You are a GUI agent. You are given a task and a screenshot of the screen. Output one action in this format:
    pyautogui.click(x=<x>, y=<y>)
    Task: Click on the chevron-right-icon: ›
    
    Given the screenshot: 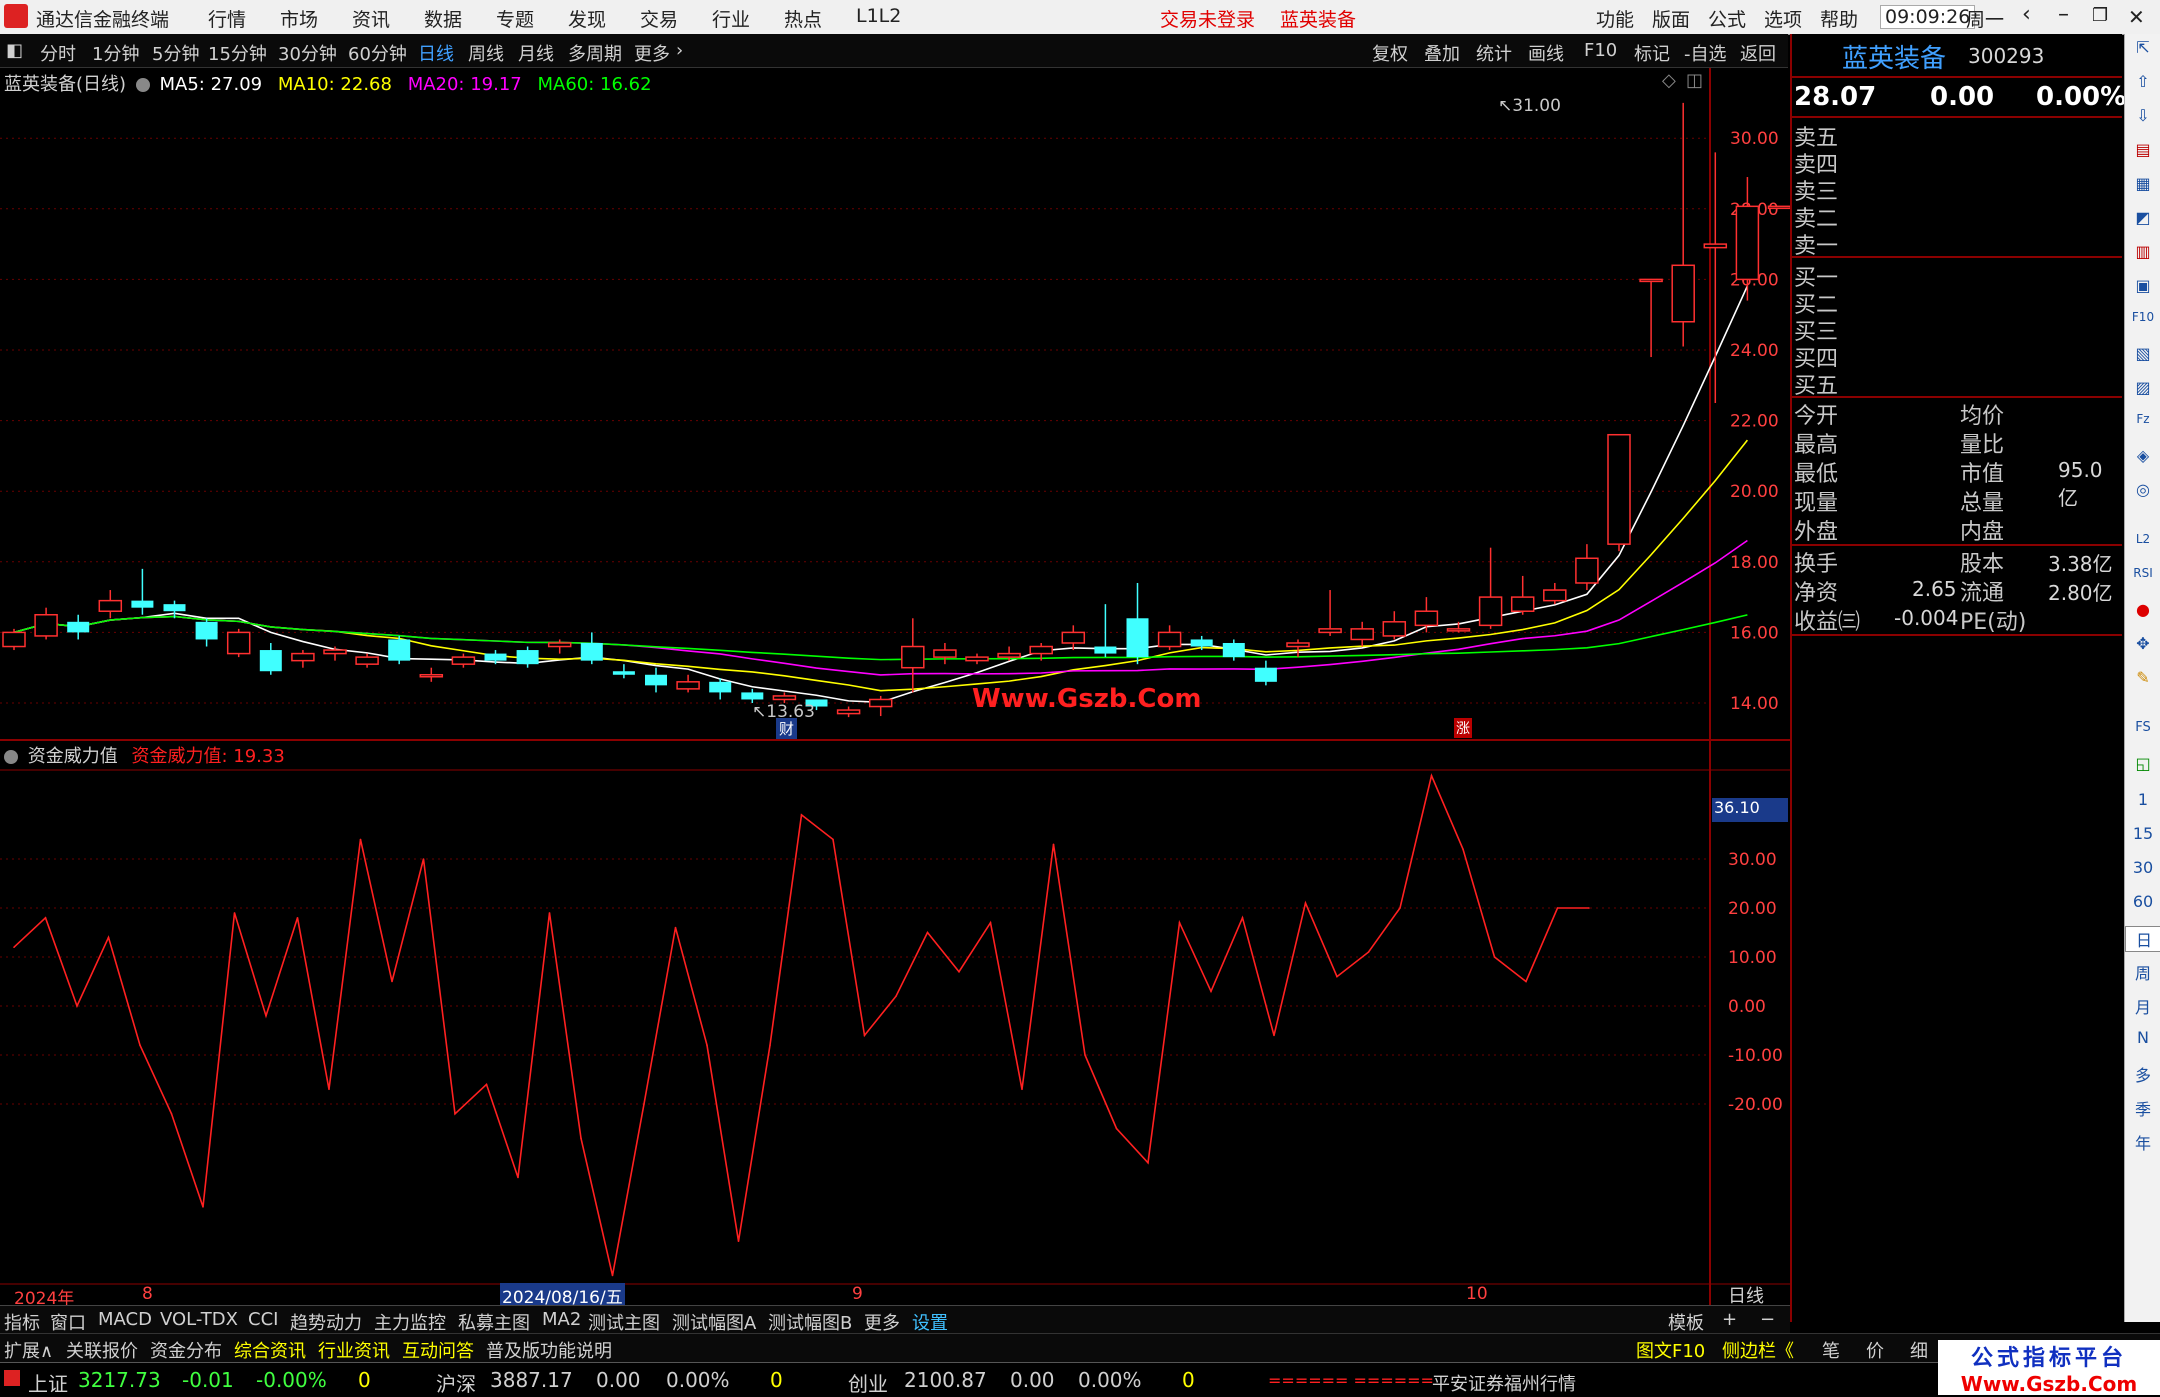 What is the action you would take?
    pyautogui.click(x=679, y=50)
    